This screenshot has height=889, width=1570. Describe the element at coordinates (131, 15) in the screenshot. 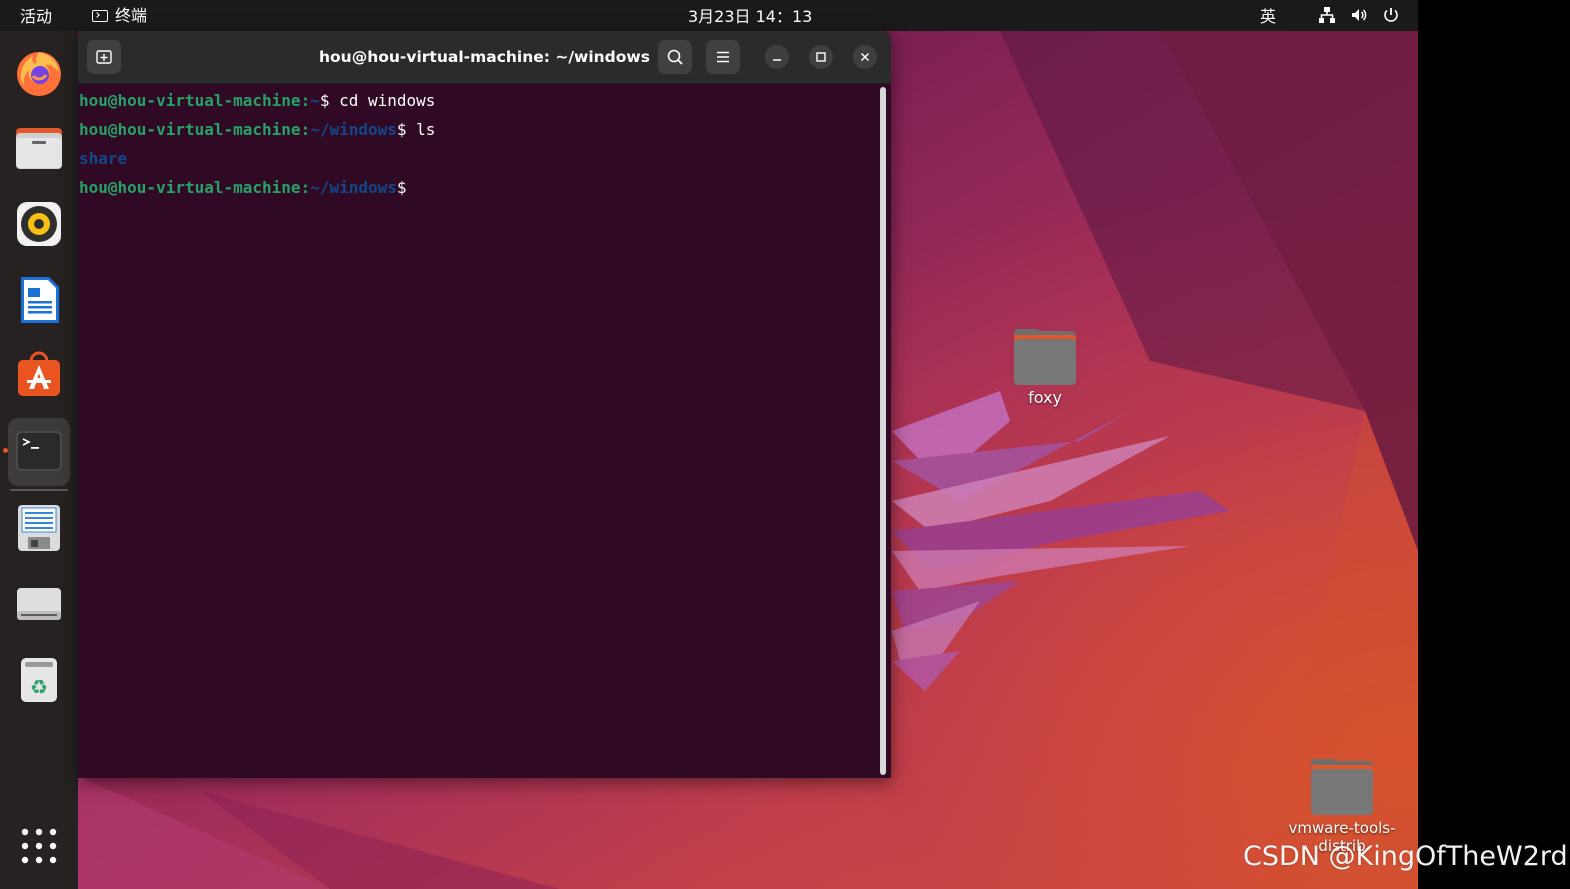

I see `app-menu-label: 终端` at that location.